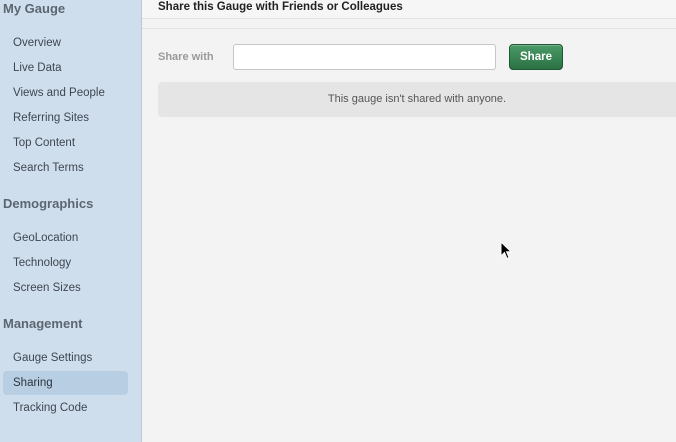 The height and width of the screenshot is (442, 676). What do you see at coordinates (65, 238) in the screenshot?
I see `sidebar-item-geolocation: GeoLocation` at bounding box center [65, 238].